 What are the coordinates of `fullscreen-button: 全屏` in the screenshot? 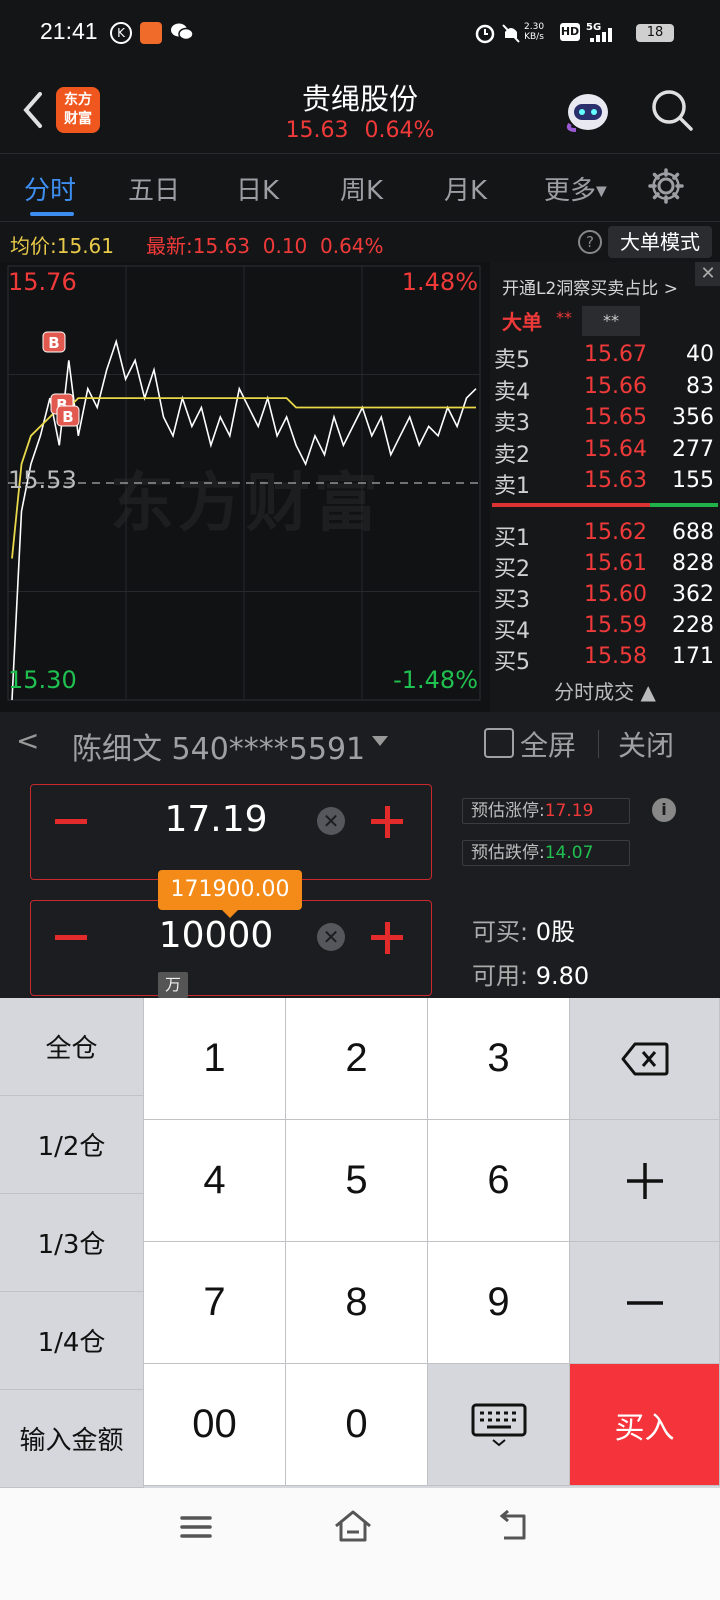 It's located at (548, 744).